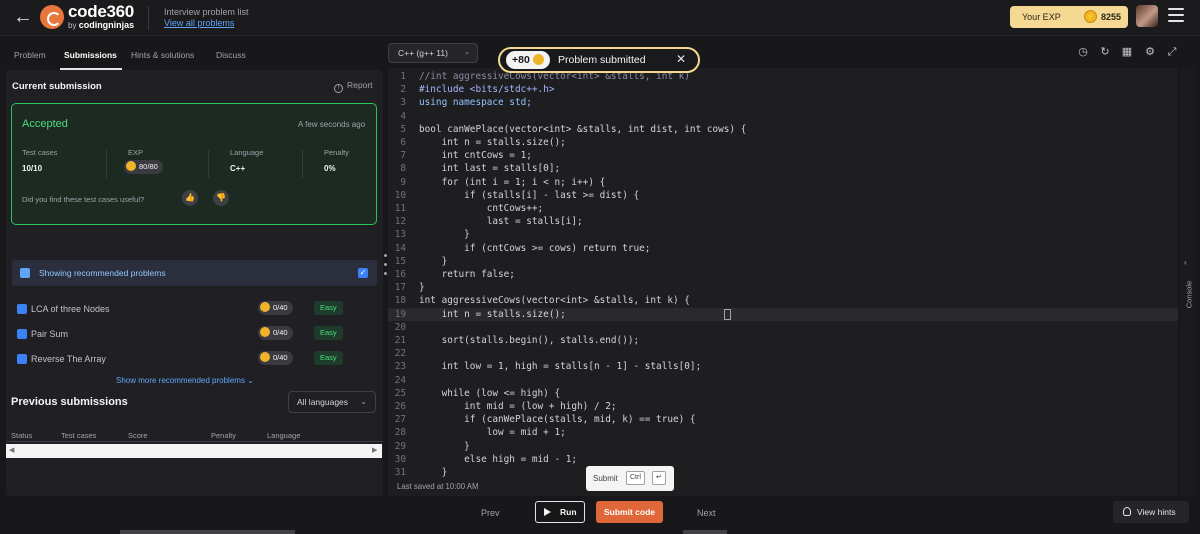  Describe the element at coordinates (475, 102) in the screenshot. I see `code-text: using namespace std;` at that location.